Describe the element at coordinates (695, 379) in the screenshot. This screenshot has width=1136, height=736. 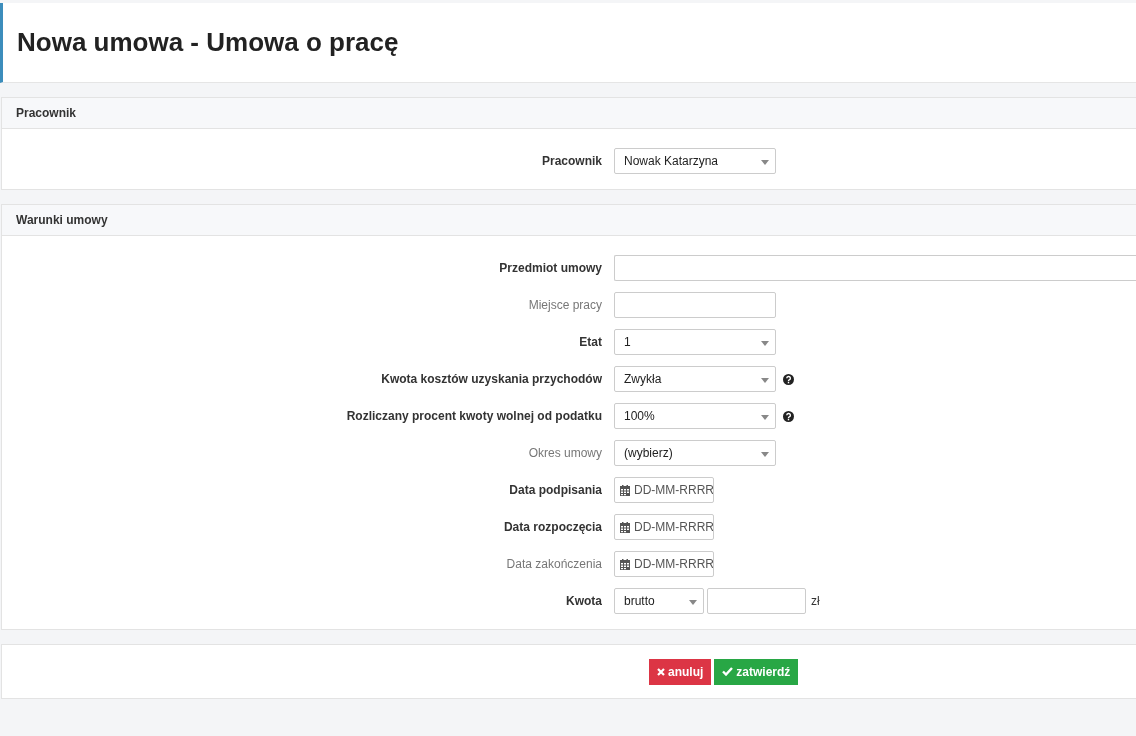
I see `select-field: Zwykła` at that location.